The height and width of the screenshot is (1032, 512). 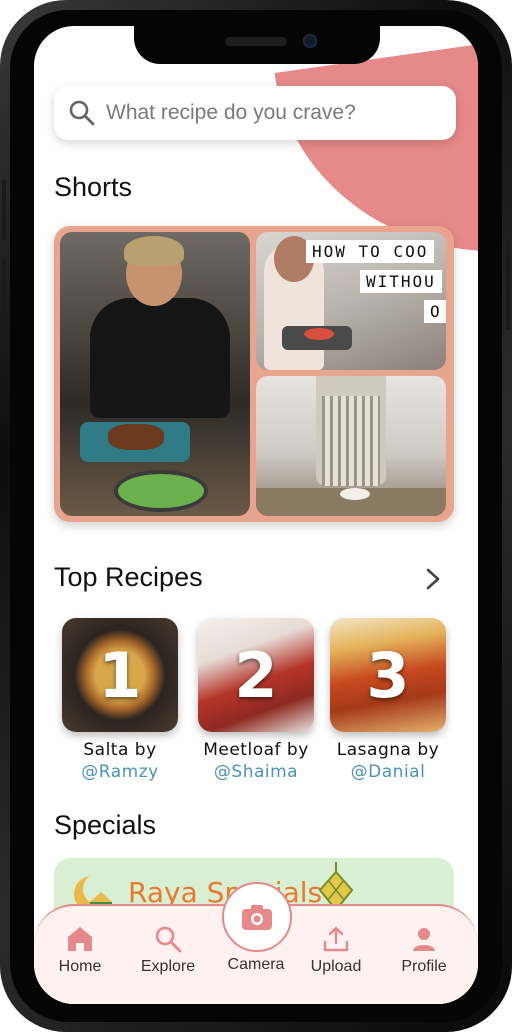 I want to click on recipe-title: Salta by, so click(x=120, y=750).